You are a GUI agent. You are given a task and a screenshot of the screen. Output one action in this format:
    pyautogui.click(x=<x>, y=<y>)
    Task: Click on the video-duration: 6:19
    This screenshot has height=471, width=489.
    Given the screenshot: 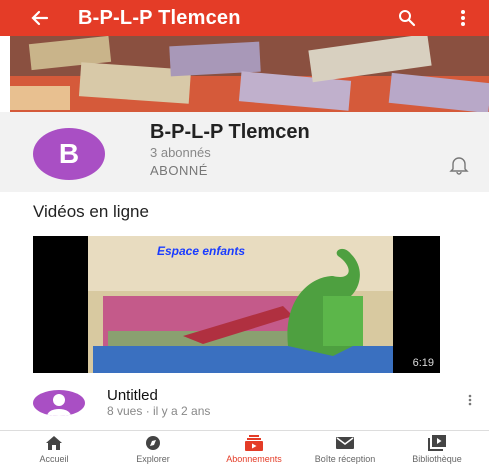 What is the action you would take?
    pyautogui.click(x=423, y=363)
    